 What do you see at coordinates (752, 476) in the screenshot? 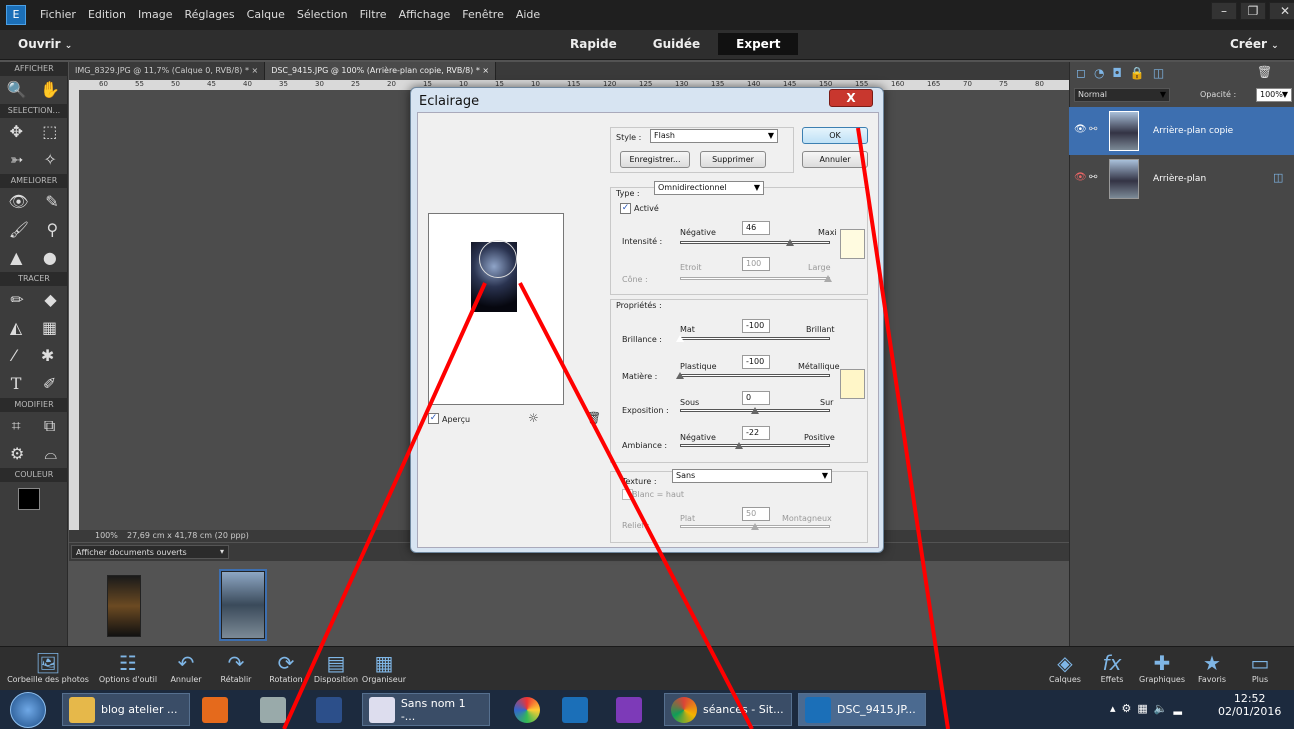
I see `texture-select: Sans` at bounding box center [752, 476].